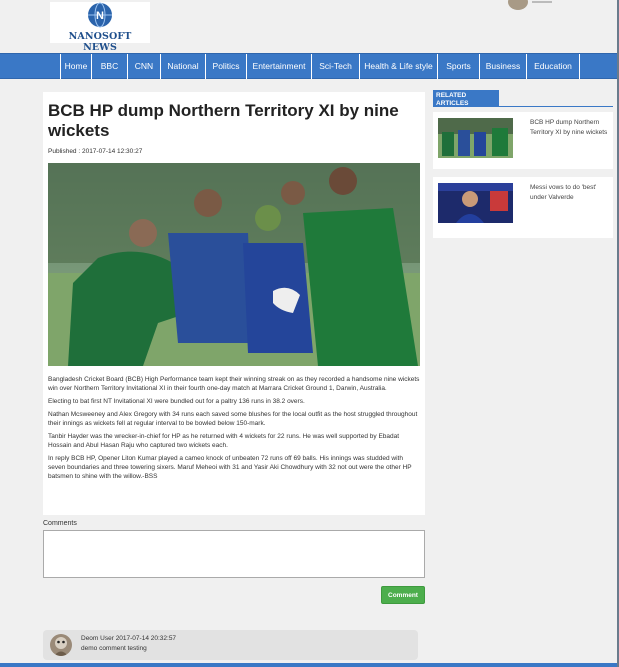 The height and width of the screenshot is (667, 619). Describe the element at coordinates (523, 106) in the screenshot. I see `related-divider` at that location.